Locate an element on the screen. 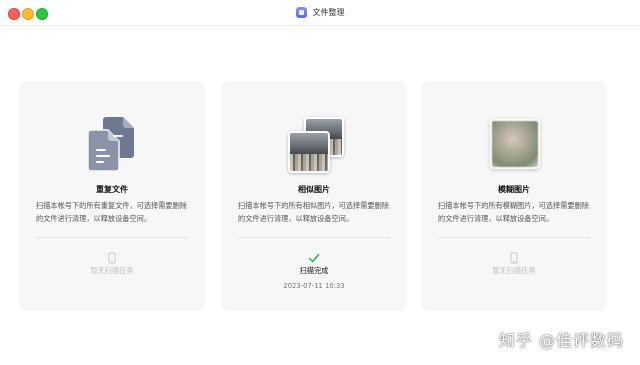  title-bar: 文件整理 is located at coordinates (320, 13).